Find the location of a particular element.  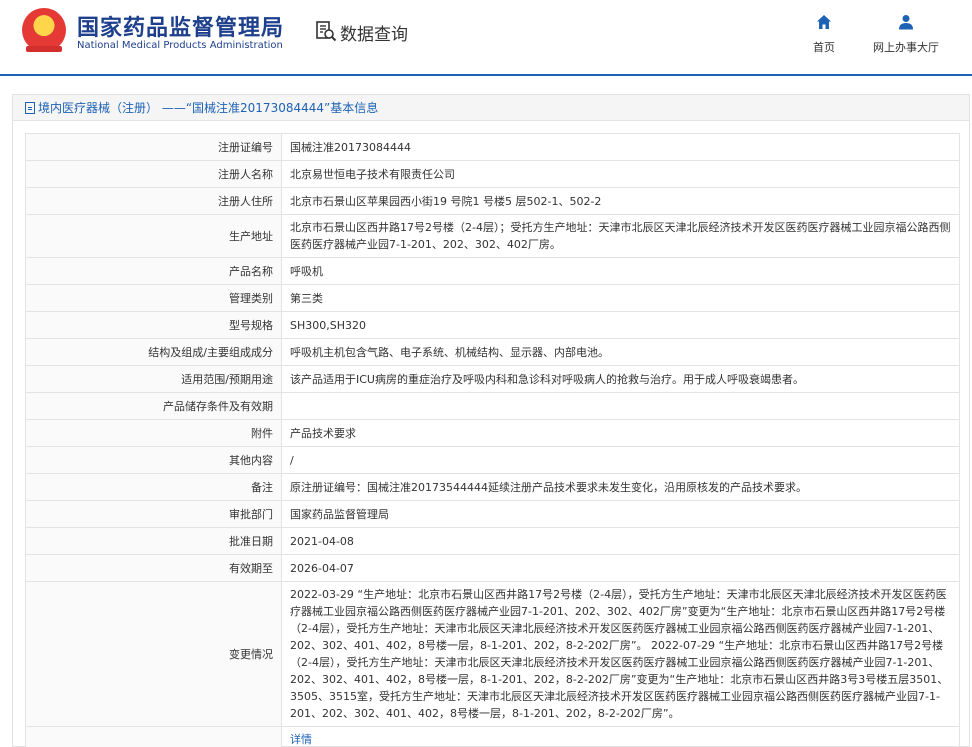

field-label: 注册人住所 is located at coordinates (153, 201).